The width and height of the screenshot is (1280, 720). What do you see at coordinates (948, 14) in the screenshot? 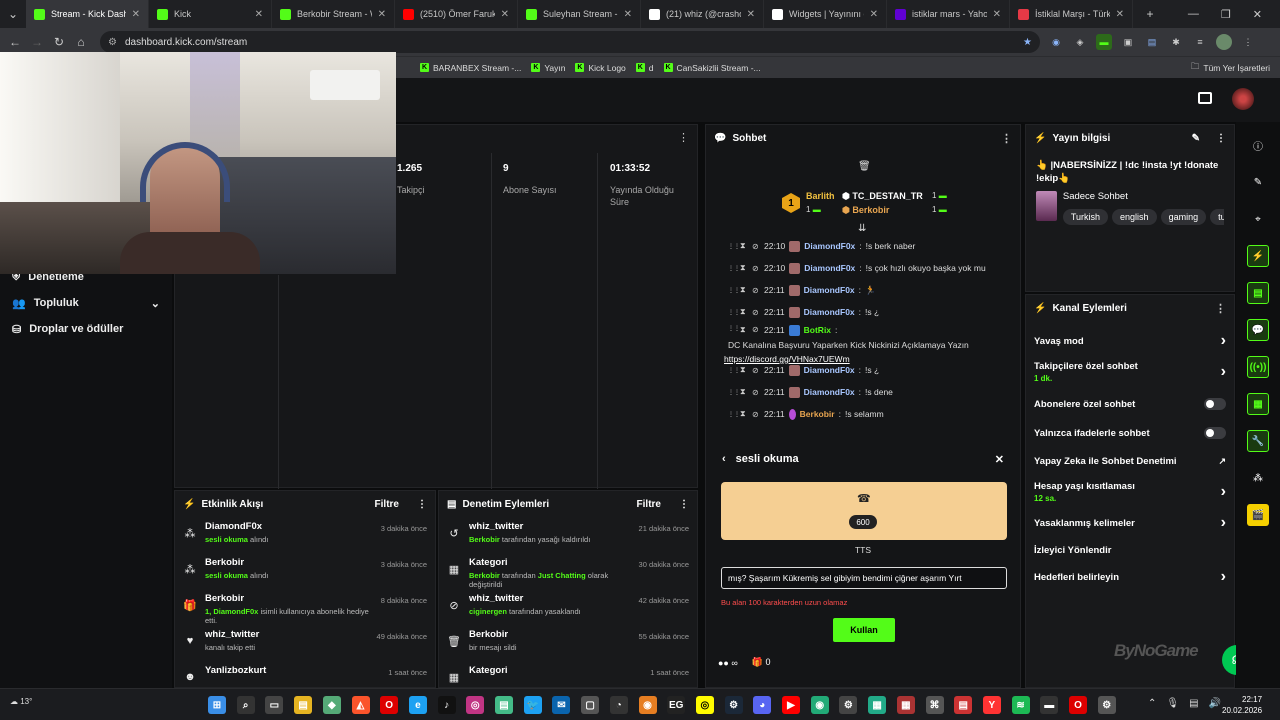
I see `browser-tab: istiklar mars - Yahoo ✕` at bounding box center [948, 14].